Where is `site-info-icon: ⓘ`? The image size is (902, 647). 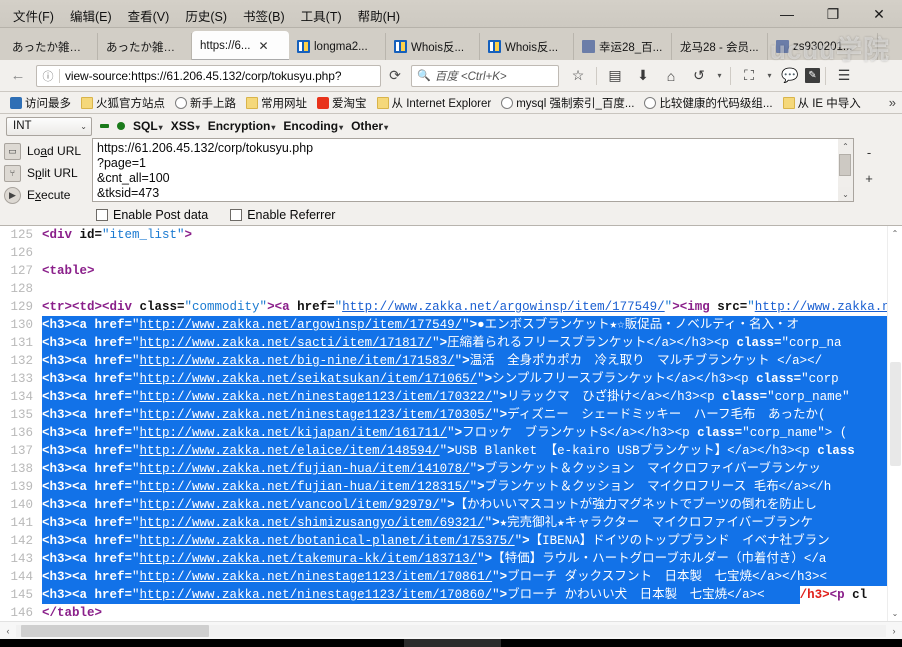 site-info-icon: ⓘ is located at coordinates (48, 76).